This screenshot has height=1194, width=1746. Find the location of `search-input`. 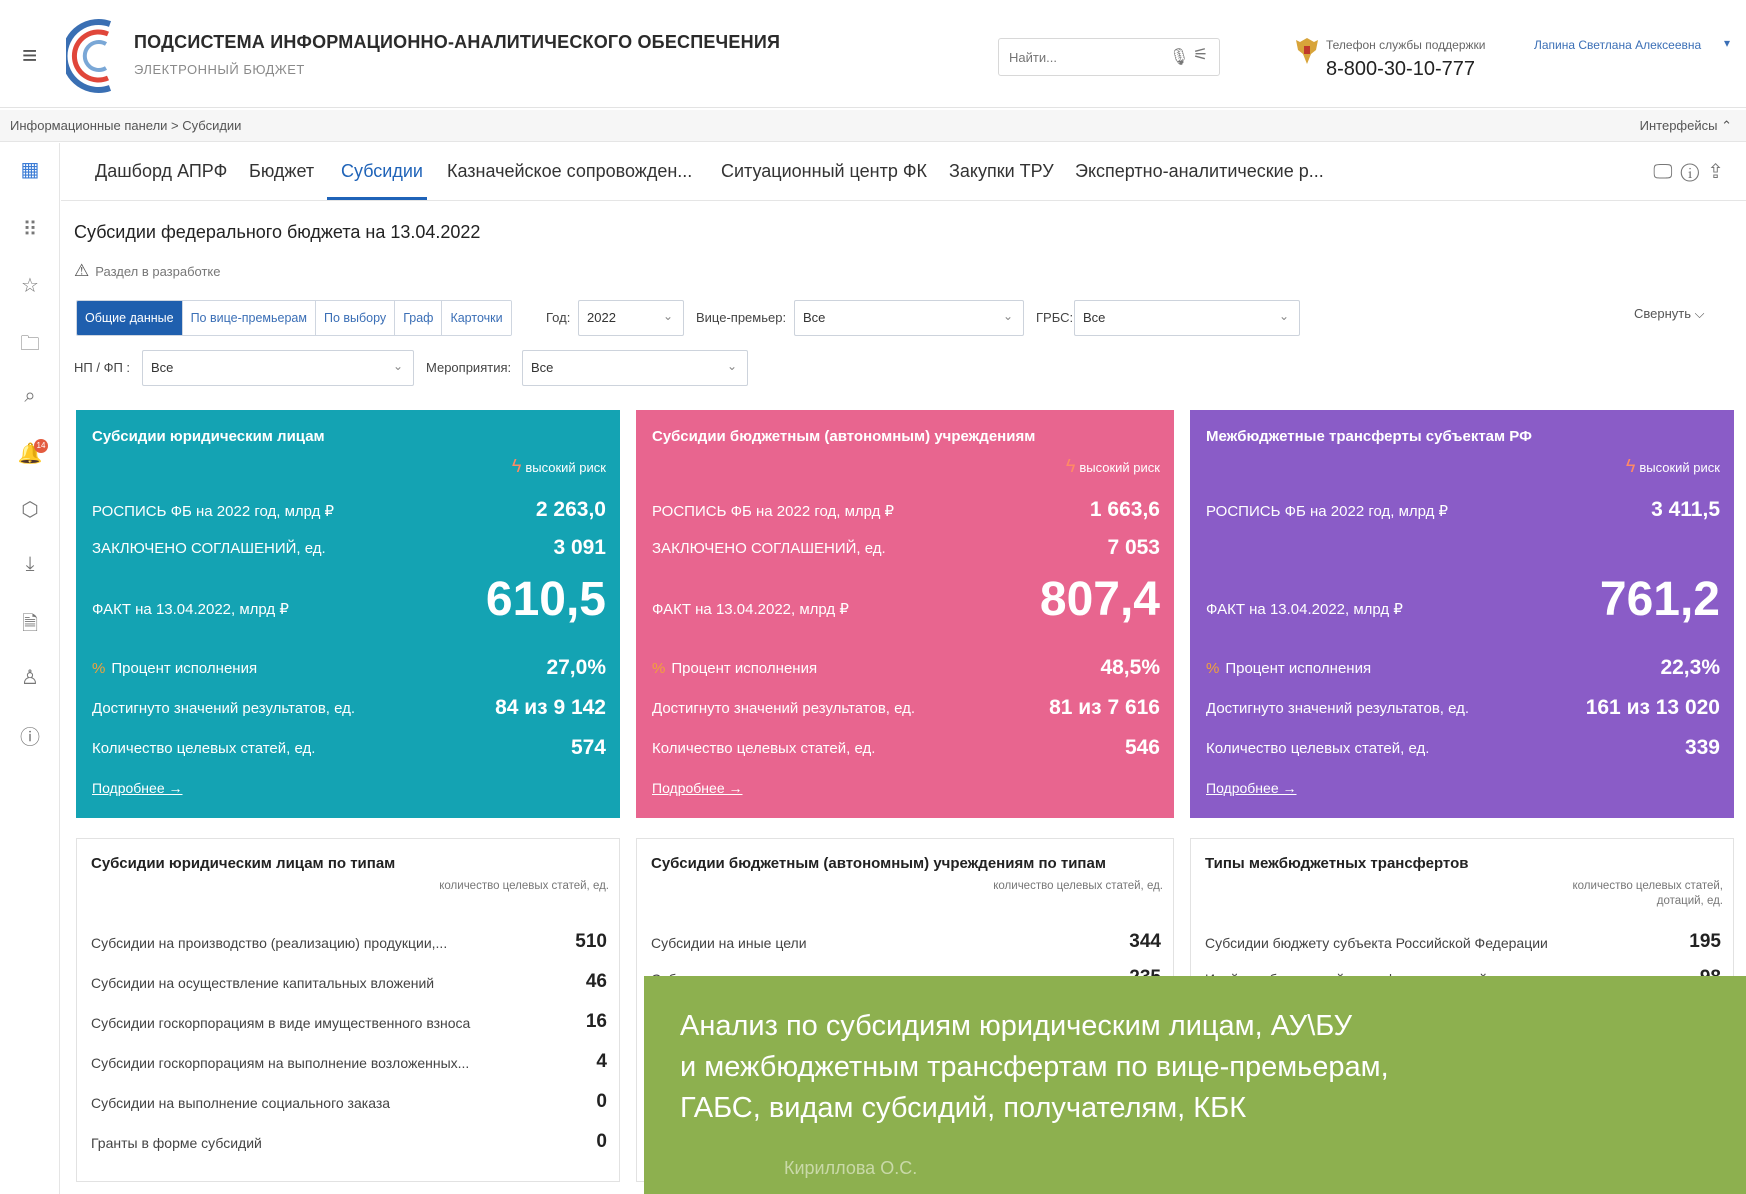

search-input is located at coordinates (1079, 57).